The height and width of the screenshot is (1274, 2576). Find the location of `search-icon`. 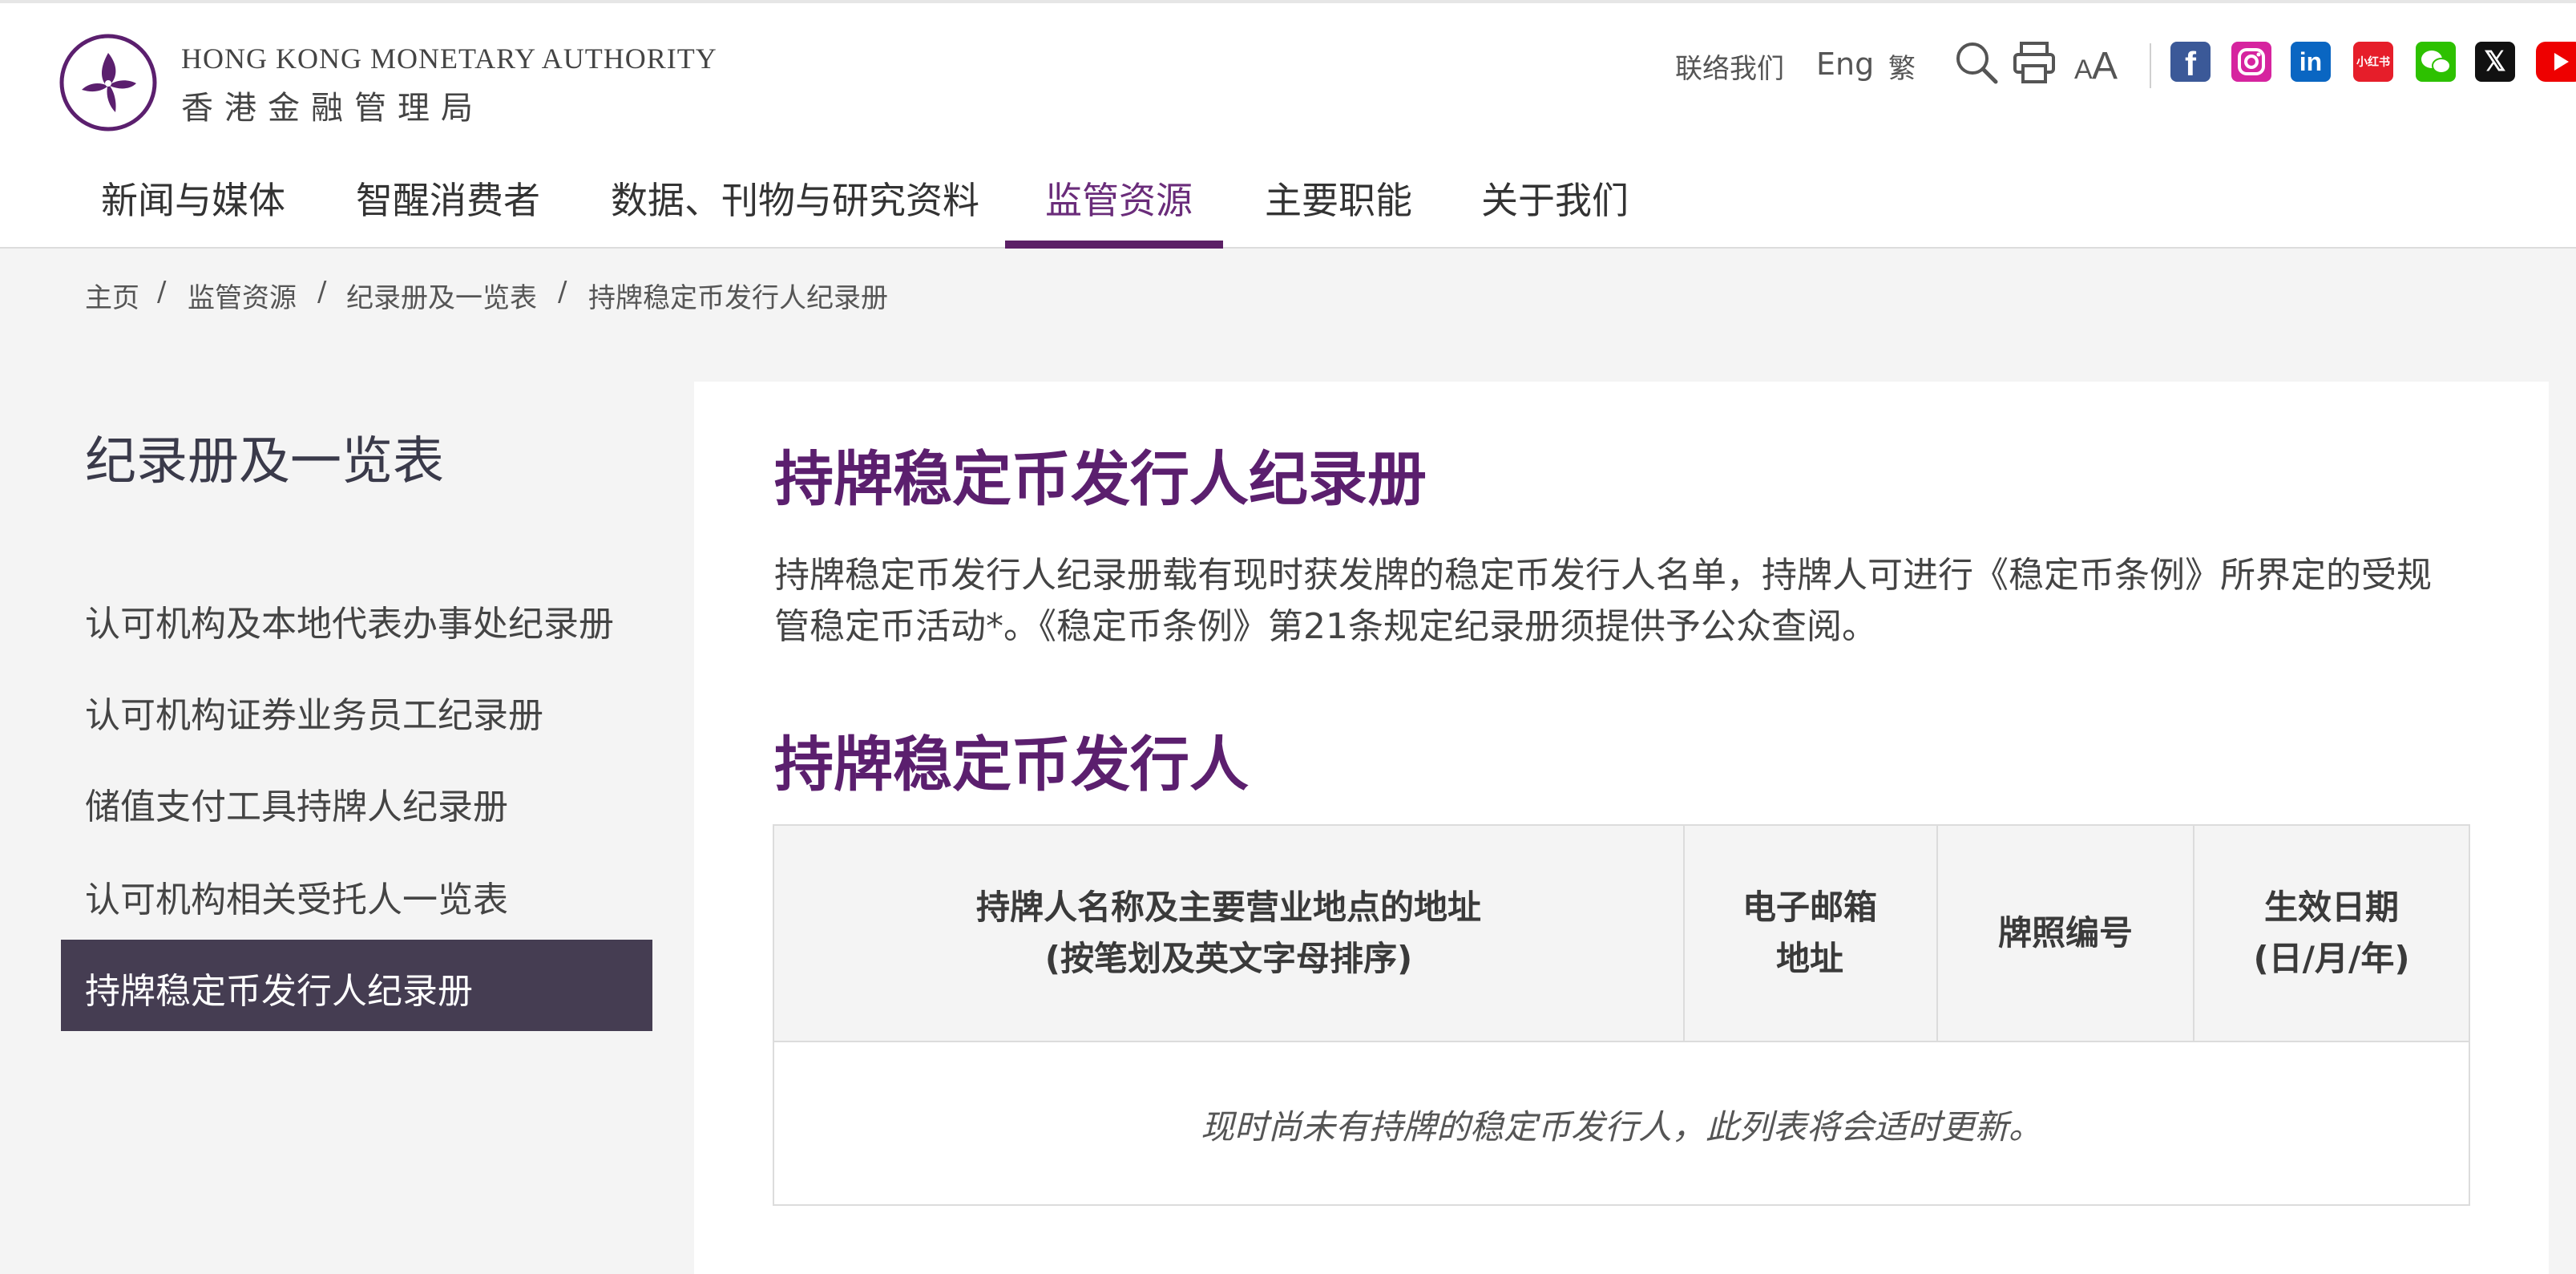

search-icon is located at coordinates (1977, 62).